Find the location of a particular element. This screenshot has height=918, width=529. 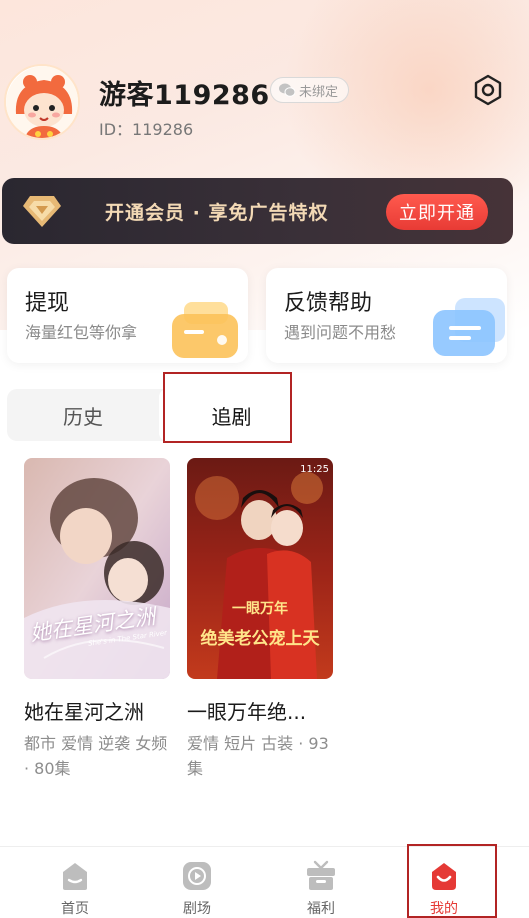

bottom-nav: 首页 剧场 福利 我的 is located at coordinates (264, 882).